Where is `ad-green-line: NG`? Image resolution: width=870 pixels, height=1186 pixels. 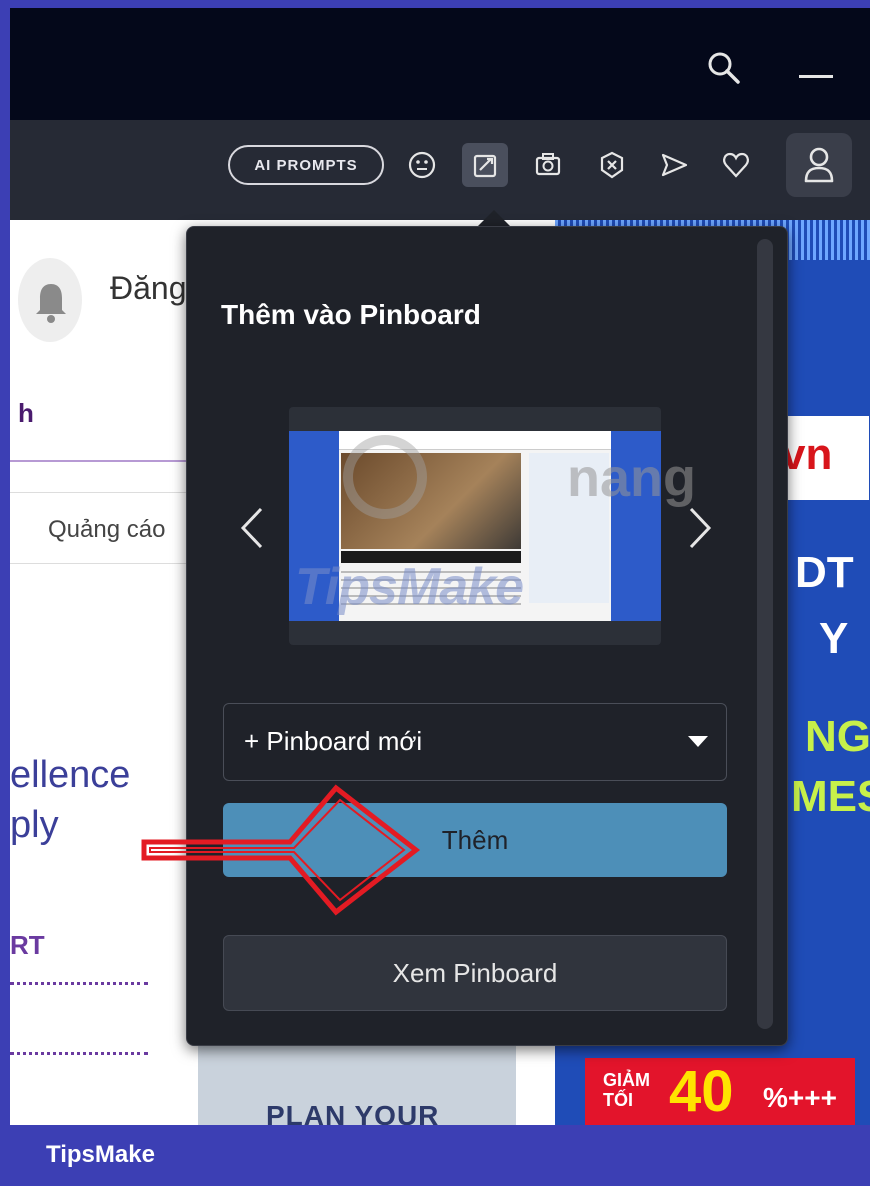 ad-green-line: NG is located at coordinates (837, 736).